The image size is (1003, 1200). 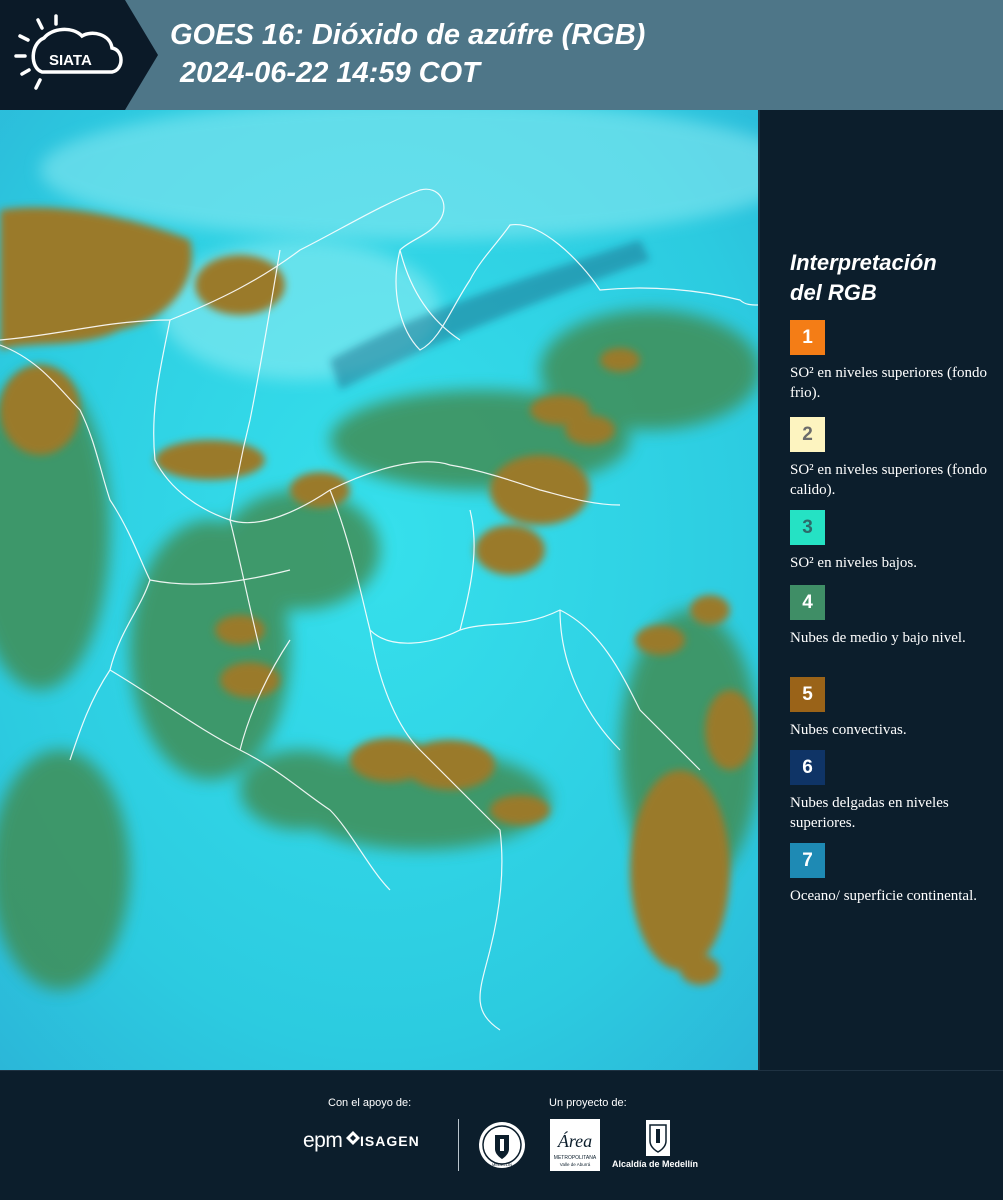 I want to click on legend-label-7: Oceano/ superficie continental., so click(x=884, y=896).